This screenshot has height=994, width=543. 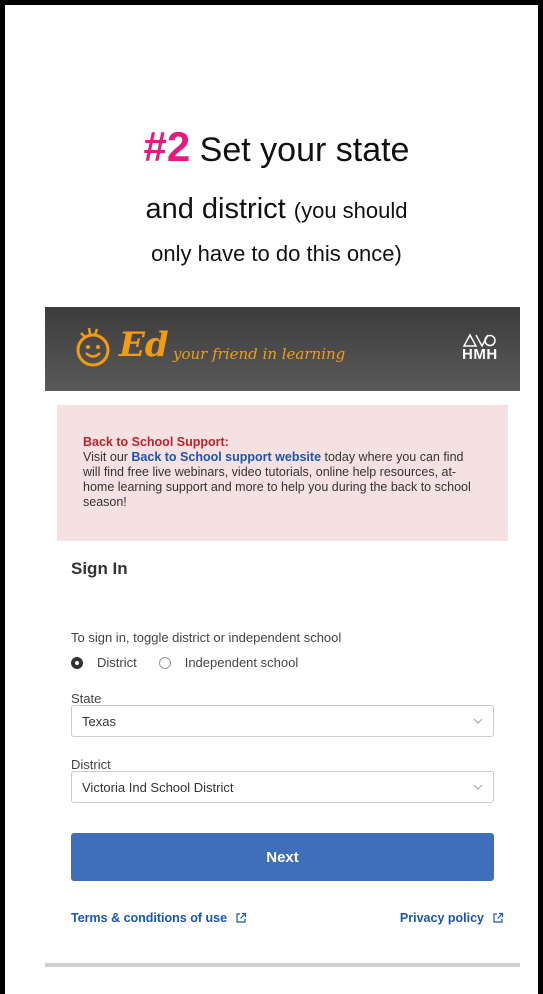 I want to click on next-button: Next, so click(x=282, y=857).